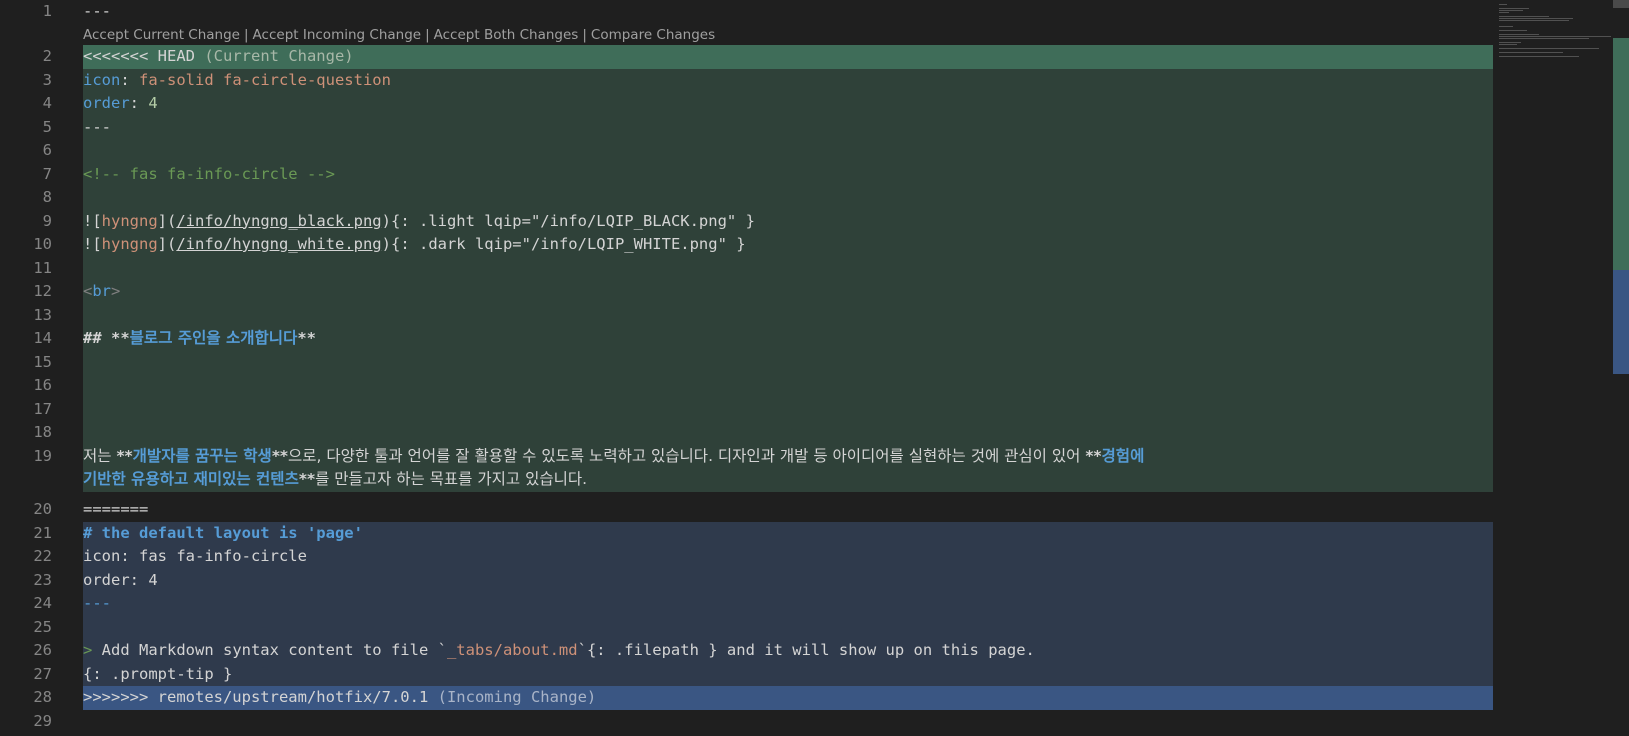 The width and height of the screenshot is (1629, 736). What do you see at coordinates (788, 533) in the screenshot?
I see `line-text: # the default layout is 'page'` at bounding box center [788, 533].